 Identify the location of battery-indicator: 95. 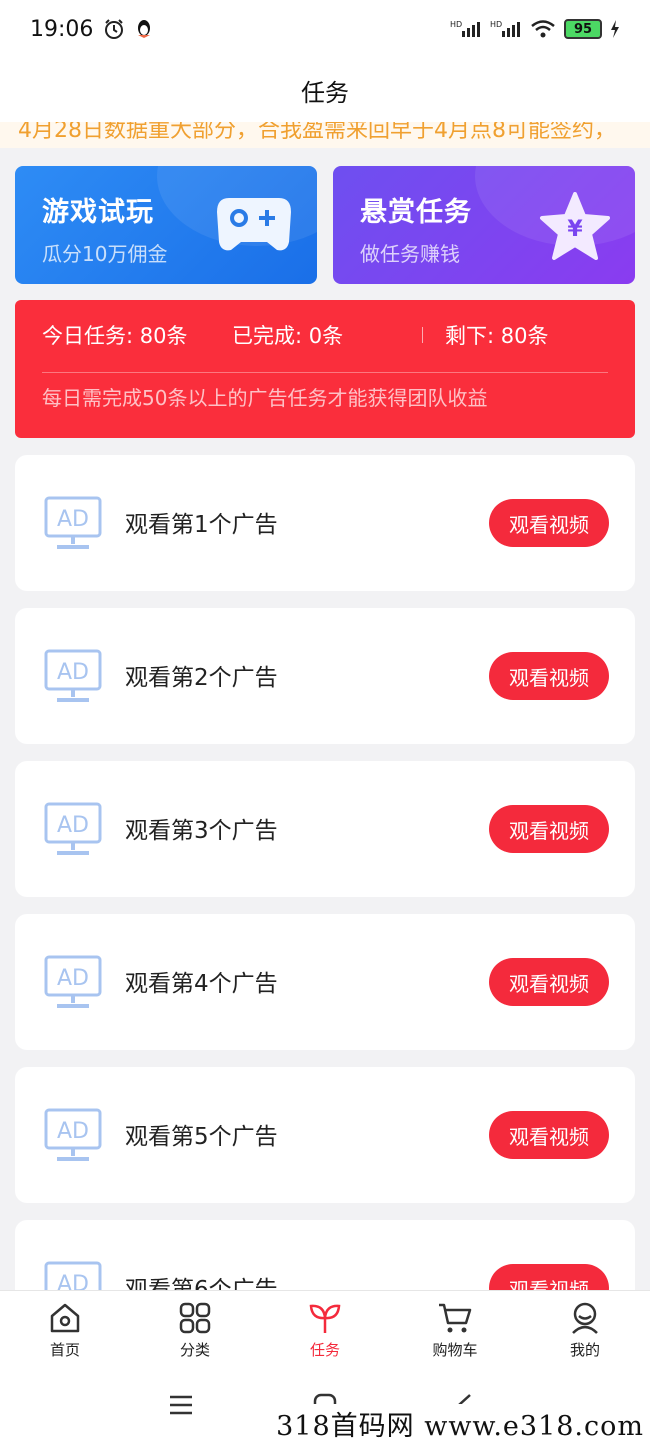
(583, 29).